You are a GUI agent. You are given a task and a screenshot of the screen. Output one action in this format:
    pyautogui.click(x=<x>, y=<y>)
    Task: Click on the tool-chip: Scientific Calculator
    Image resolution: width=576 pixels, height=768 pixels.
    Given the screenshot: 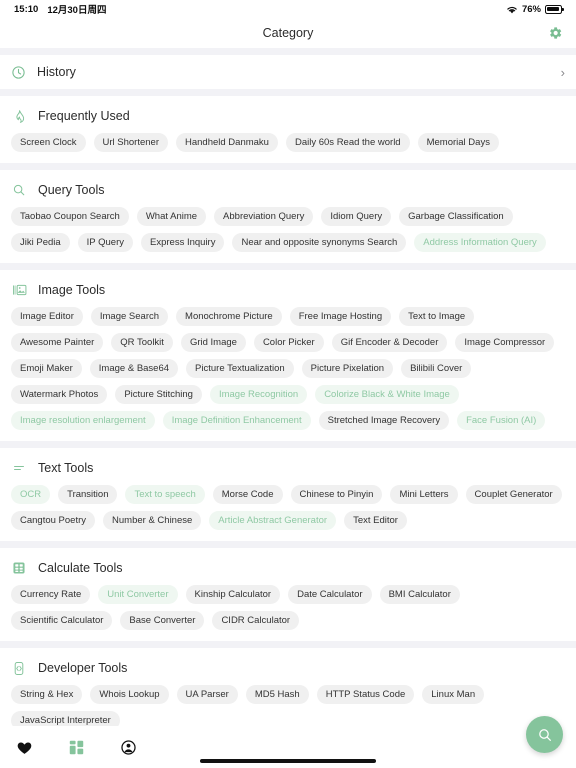 What is the action you would take?
    pyautogui.click(x=62, y=620)
    